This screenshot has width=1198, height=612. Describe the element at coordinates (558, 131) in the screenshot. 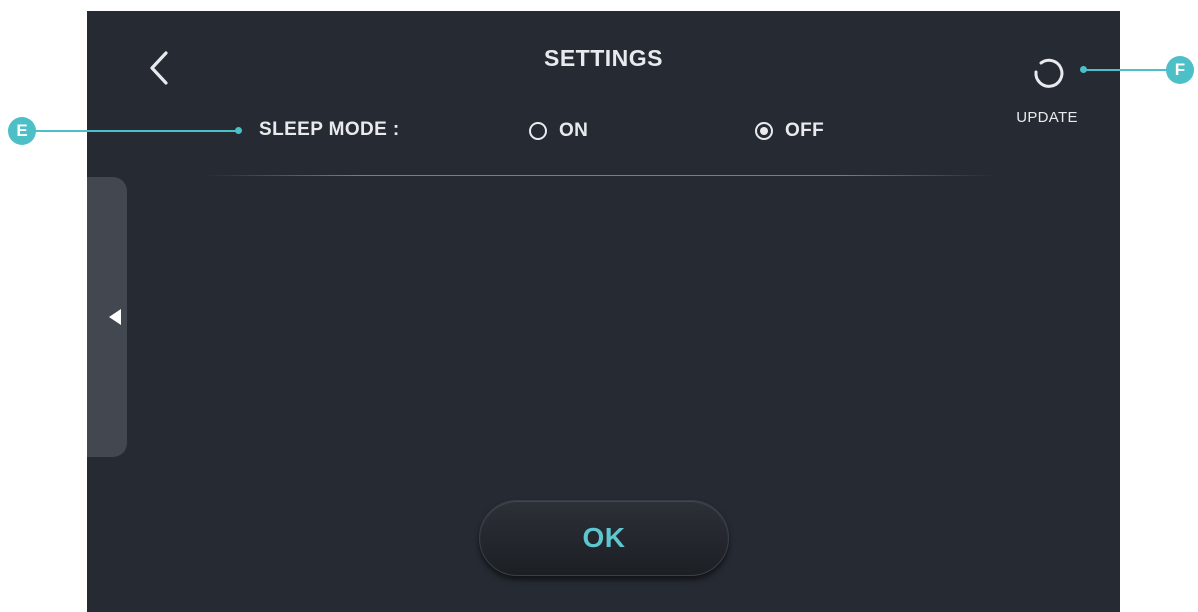

I see `sleep-mode-on-radio: ON` at that location.